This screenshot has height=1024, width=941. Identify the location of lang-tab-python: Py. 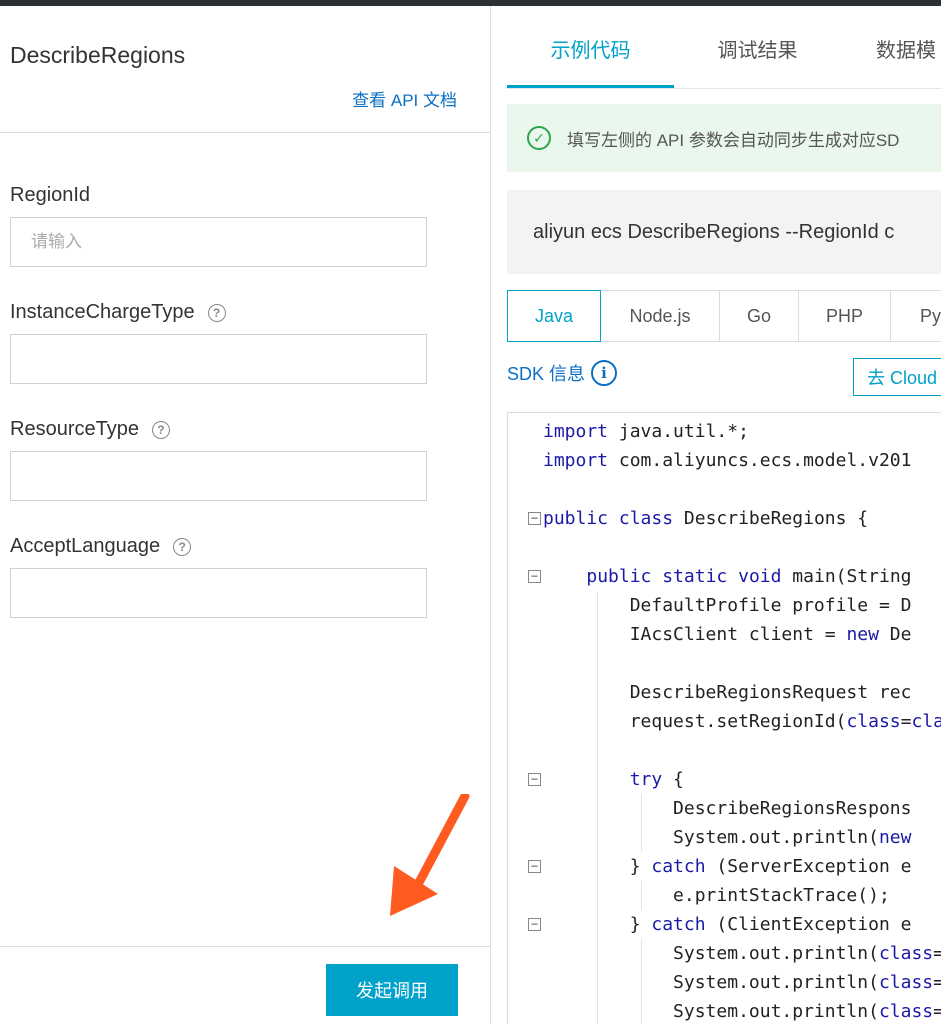
(916, 316).